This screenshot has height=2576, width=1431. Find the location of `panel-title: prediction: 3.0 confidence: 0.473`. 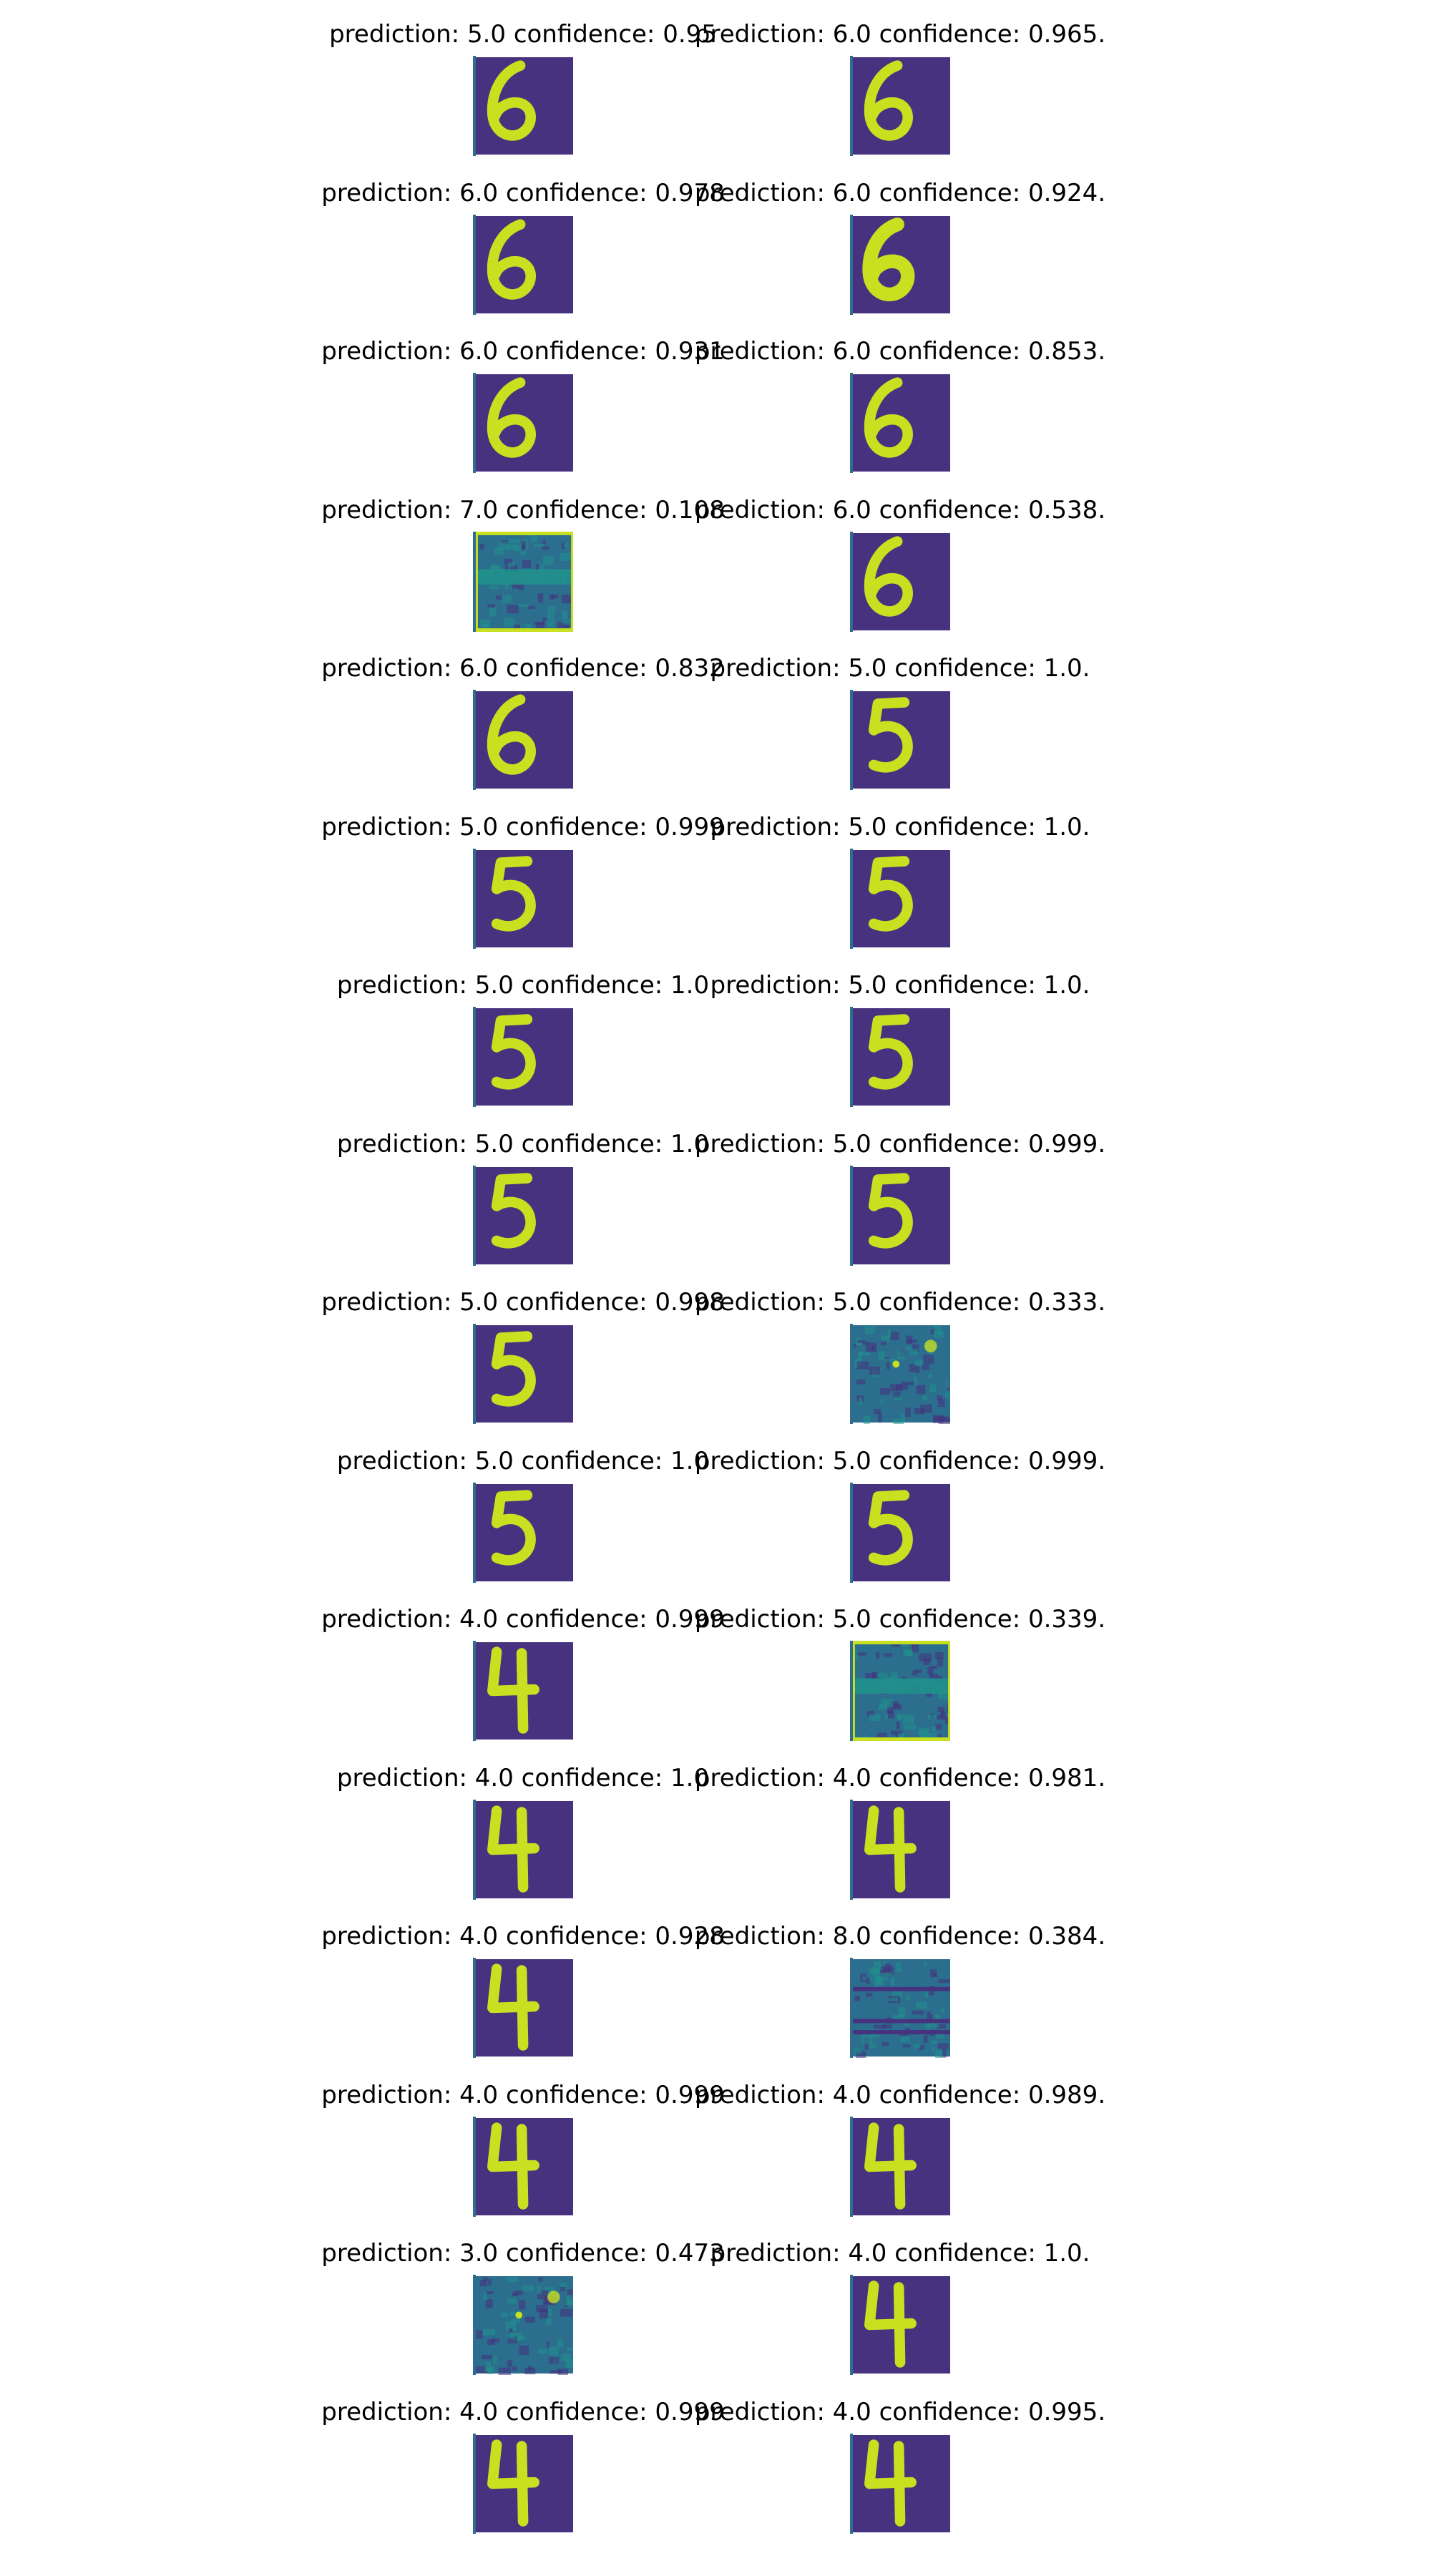

panel-title: prediction: 3.0 confidence: 0.473 is located at coordinates (523, 2253).